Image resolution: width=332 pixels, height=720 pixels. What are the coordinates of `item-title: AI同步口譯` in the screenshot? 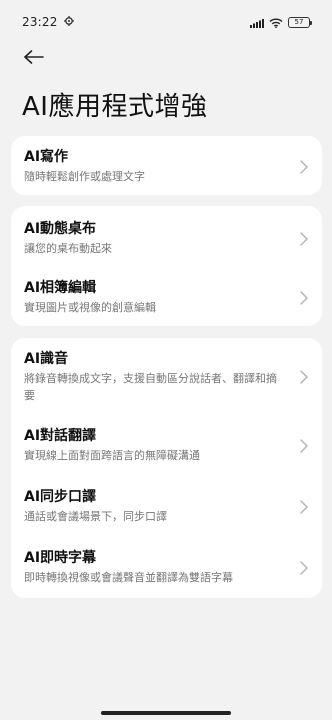 It's located at (60, 497).